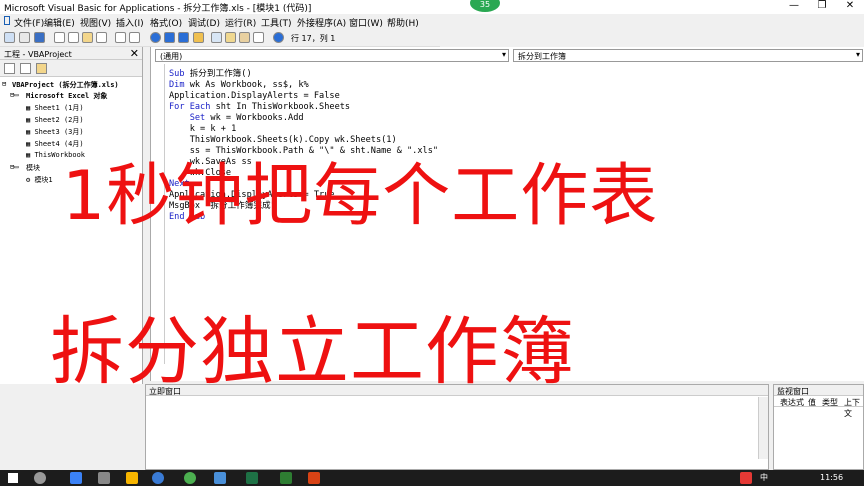 Image resolution: width=864 pixels, height=486 pixels. Describe the element at coordinates (101, 37) in the screenshot. I see `find-icon` at that location.